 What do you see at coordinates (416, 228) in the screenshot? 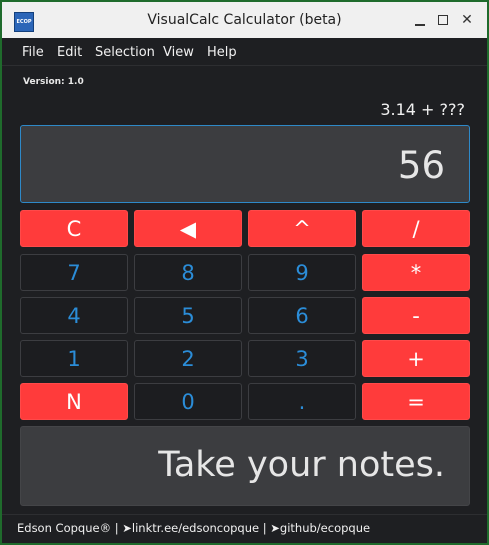
I see `divide-button: /` at bounding box center [416, 228].